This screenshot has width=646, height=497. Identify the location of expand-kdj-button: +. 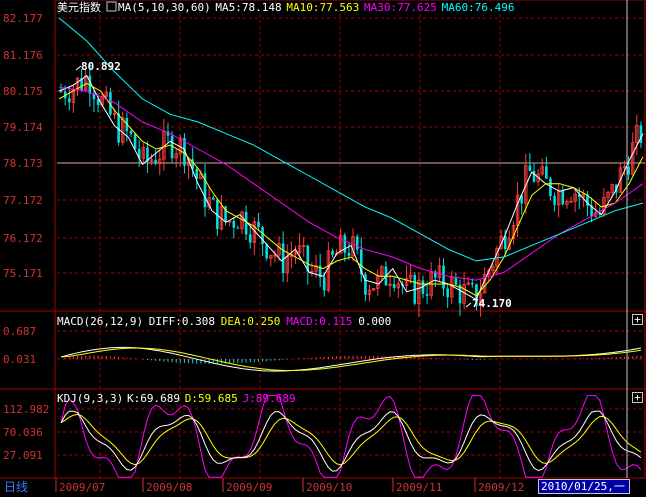
(637, 397).